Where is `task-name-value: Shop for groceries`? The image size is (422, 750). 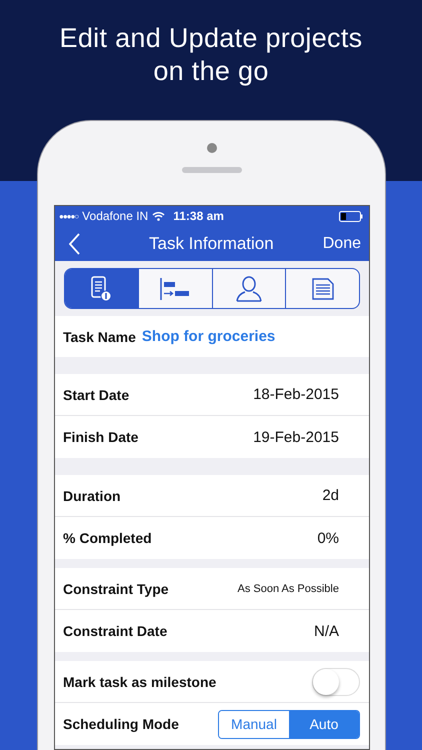 task-name-value: Shop for groceries is located at coordinates (209, 336).